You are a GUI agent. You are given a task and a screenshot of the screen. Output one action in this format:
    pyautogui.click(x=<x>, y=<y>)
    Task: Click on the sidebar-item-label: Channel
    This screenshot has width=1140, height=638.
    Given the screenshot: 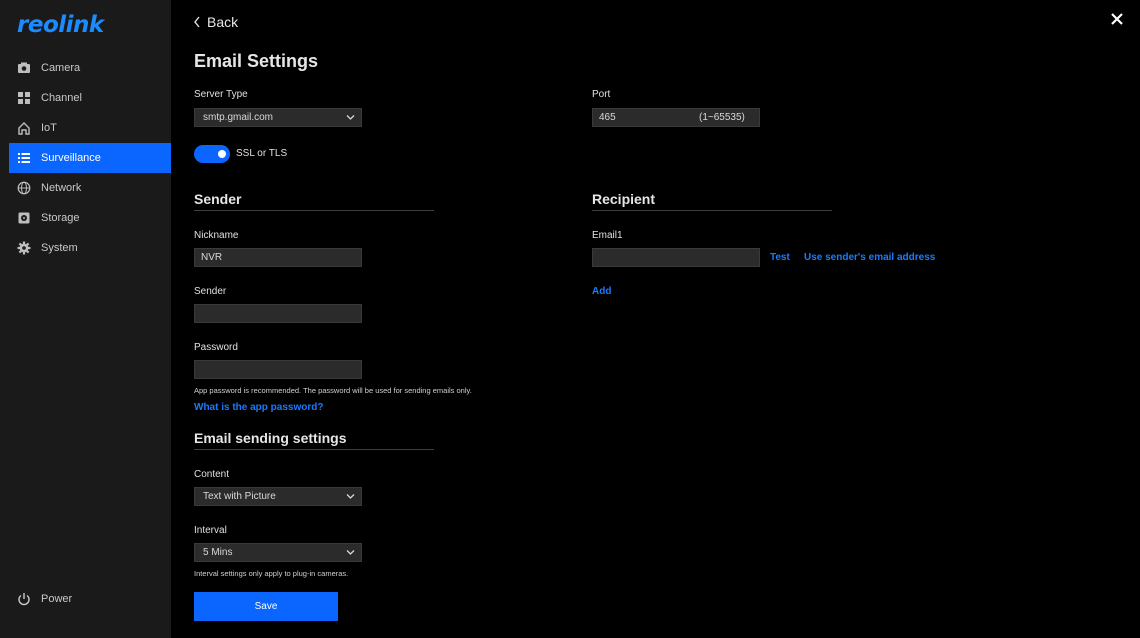 What is the action you would take?
    pyautogui.click(x=61, y=98)
    